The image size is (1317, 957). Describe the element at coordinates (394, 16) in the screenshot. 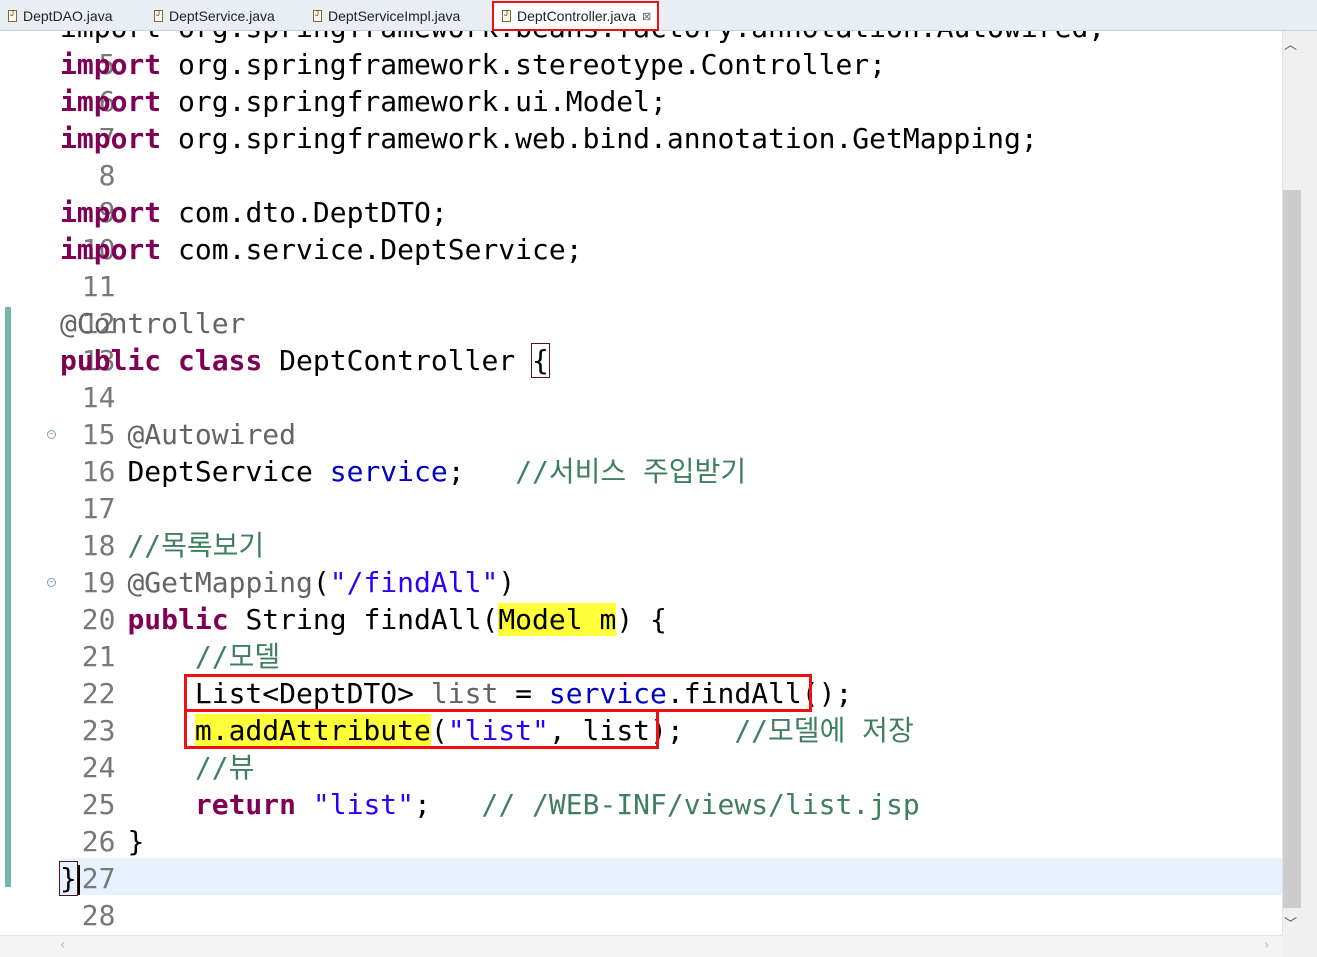

I see `tab-label: DeptServiceImpl.java` at that location.